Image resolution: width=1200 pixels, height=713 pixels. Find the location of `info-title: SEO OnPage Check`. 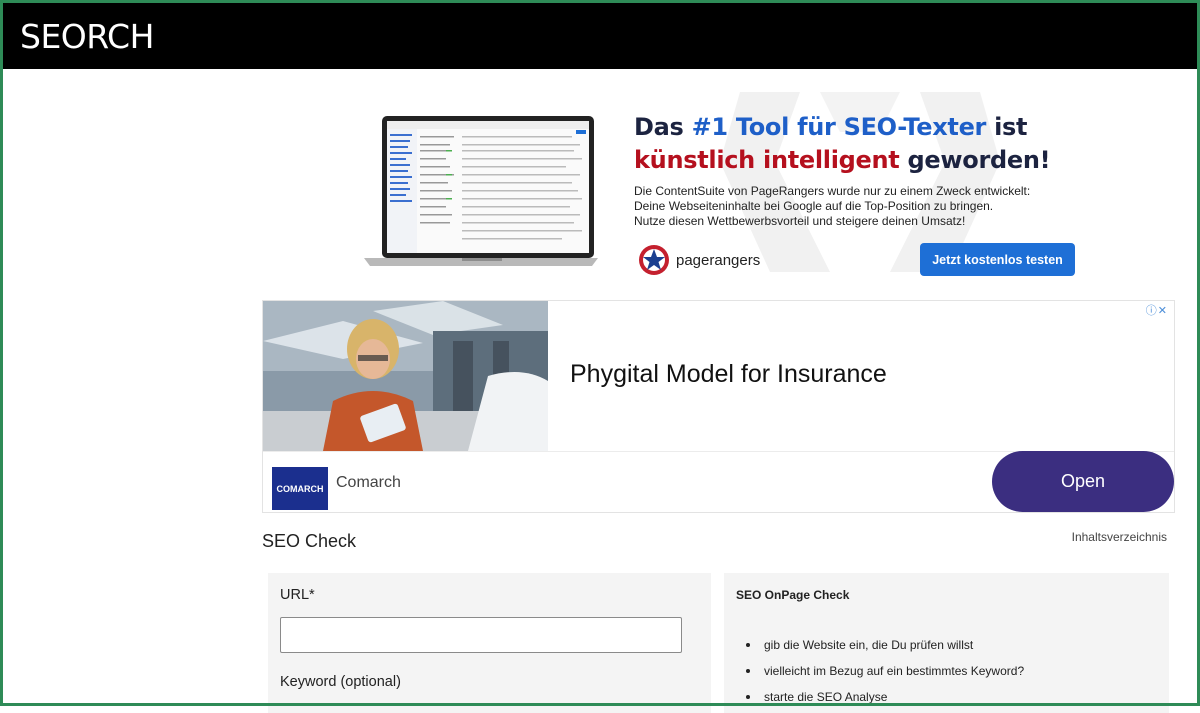

info-title: SEO OnPage Check is located at coordinates (793, 595).